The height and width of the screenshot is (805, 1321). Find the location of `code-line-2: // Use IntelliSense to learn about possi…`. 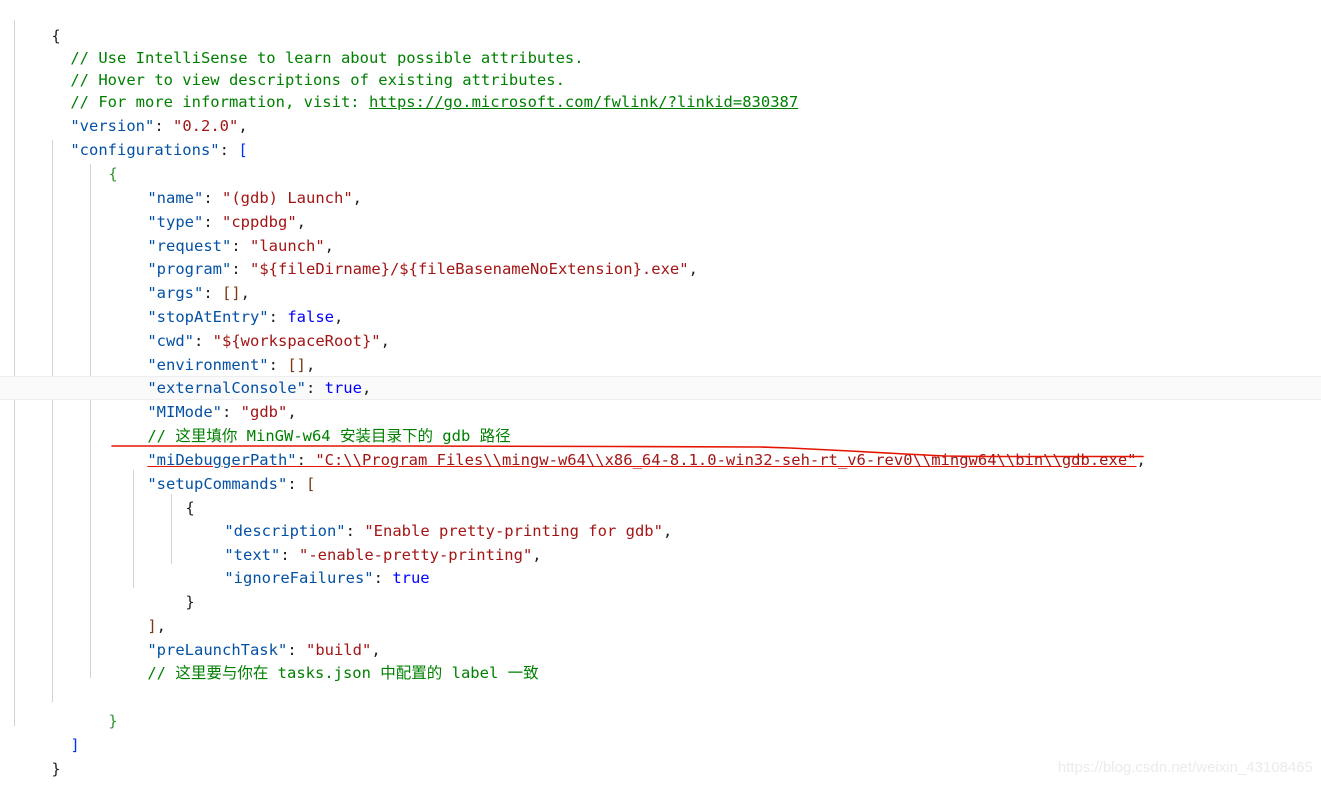

code-line-2: // Use IntelliSense to learn about possi… is located at coordinates (660, 44).